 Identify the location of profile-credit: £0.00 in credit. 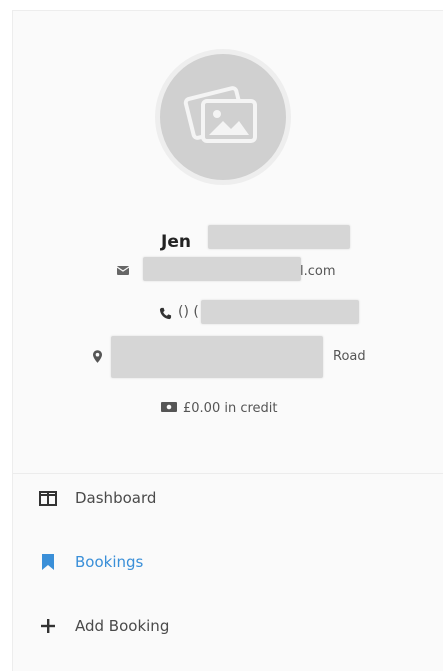
(219, 408).